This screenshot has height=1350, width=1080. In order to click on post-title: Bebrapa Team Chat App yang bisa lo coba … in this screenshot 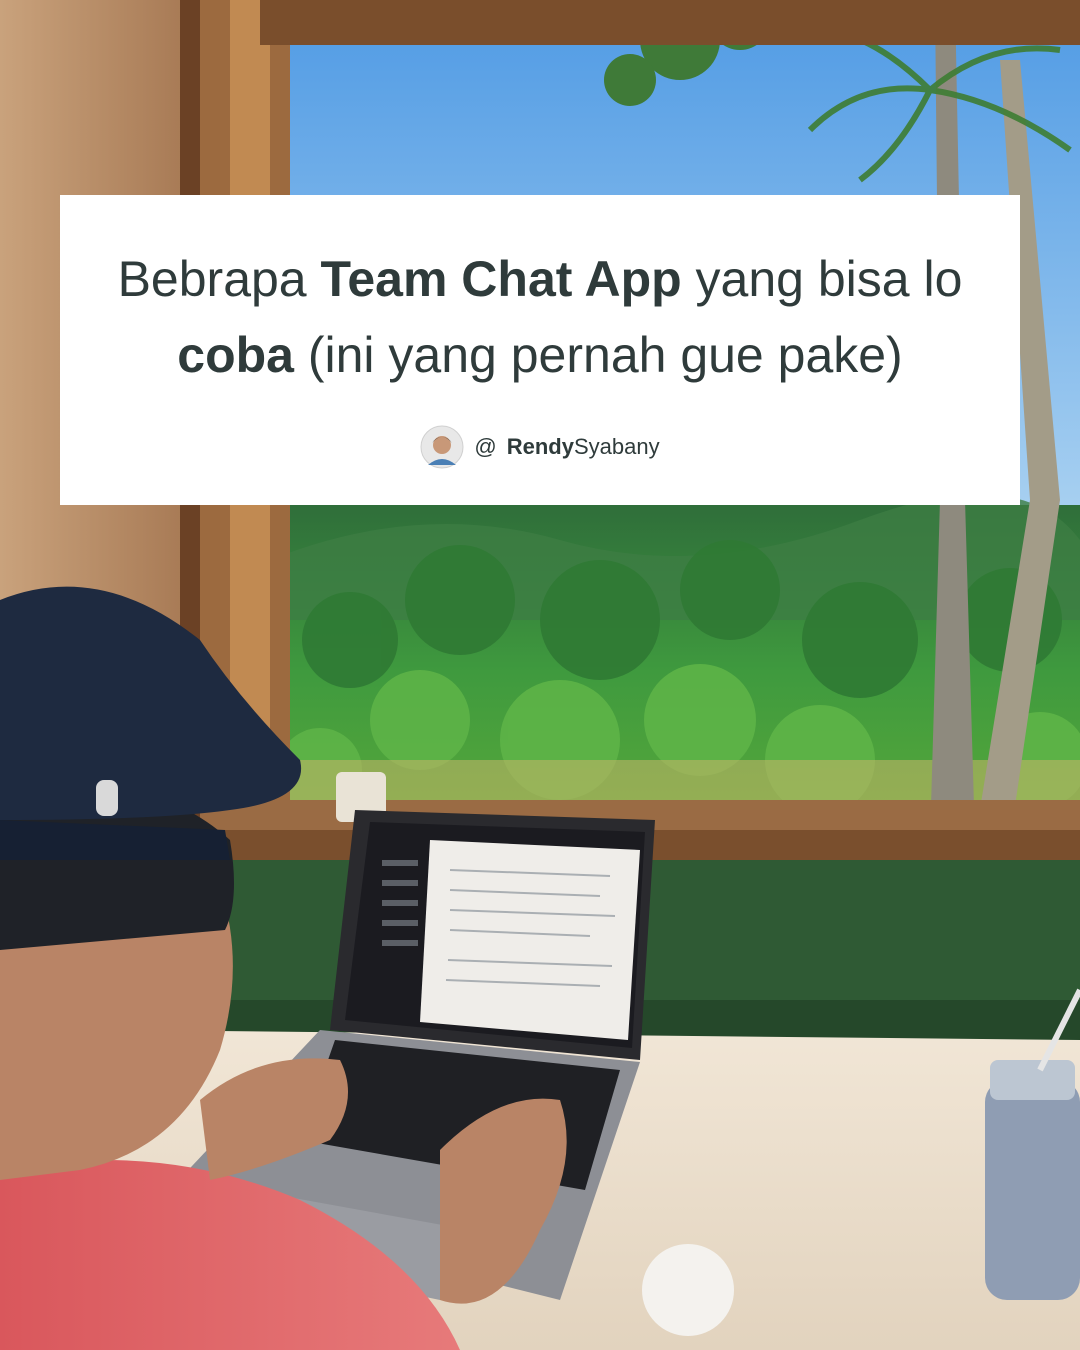, I will do `click(540, 317)`.